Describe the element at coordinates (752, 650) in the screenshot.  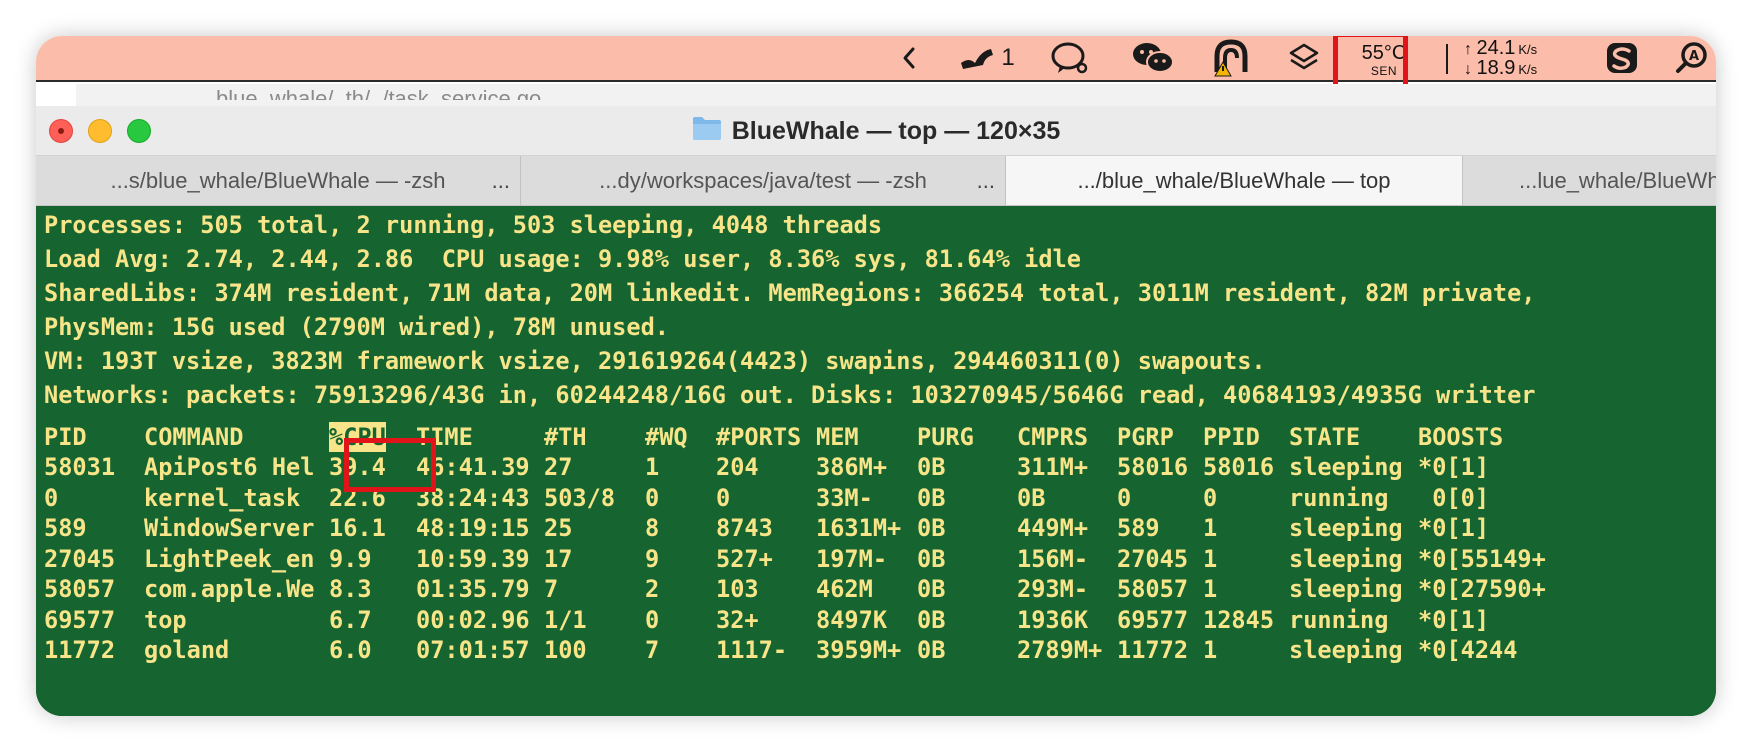
I see `table-cell: 1117-` at that location.